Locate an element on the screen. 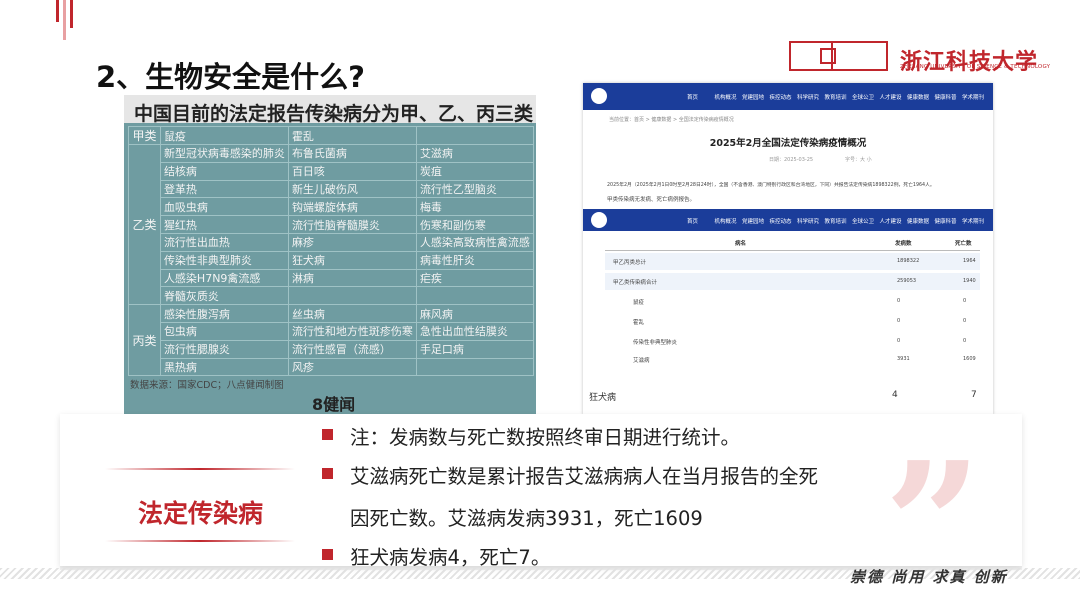 This screenshot has height=608, width=1080. death-count: 1964 is located at coordinates (969, 261).